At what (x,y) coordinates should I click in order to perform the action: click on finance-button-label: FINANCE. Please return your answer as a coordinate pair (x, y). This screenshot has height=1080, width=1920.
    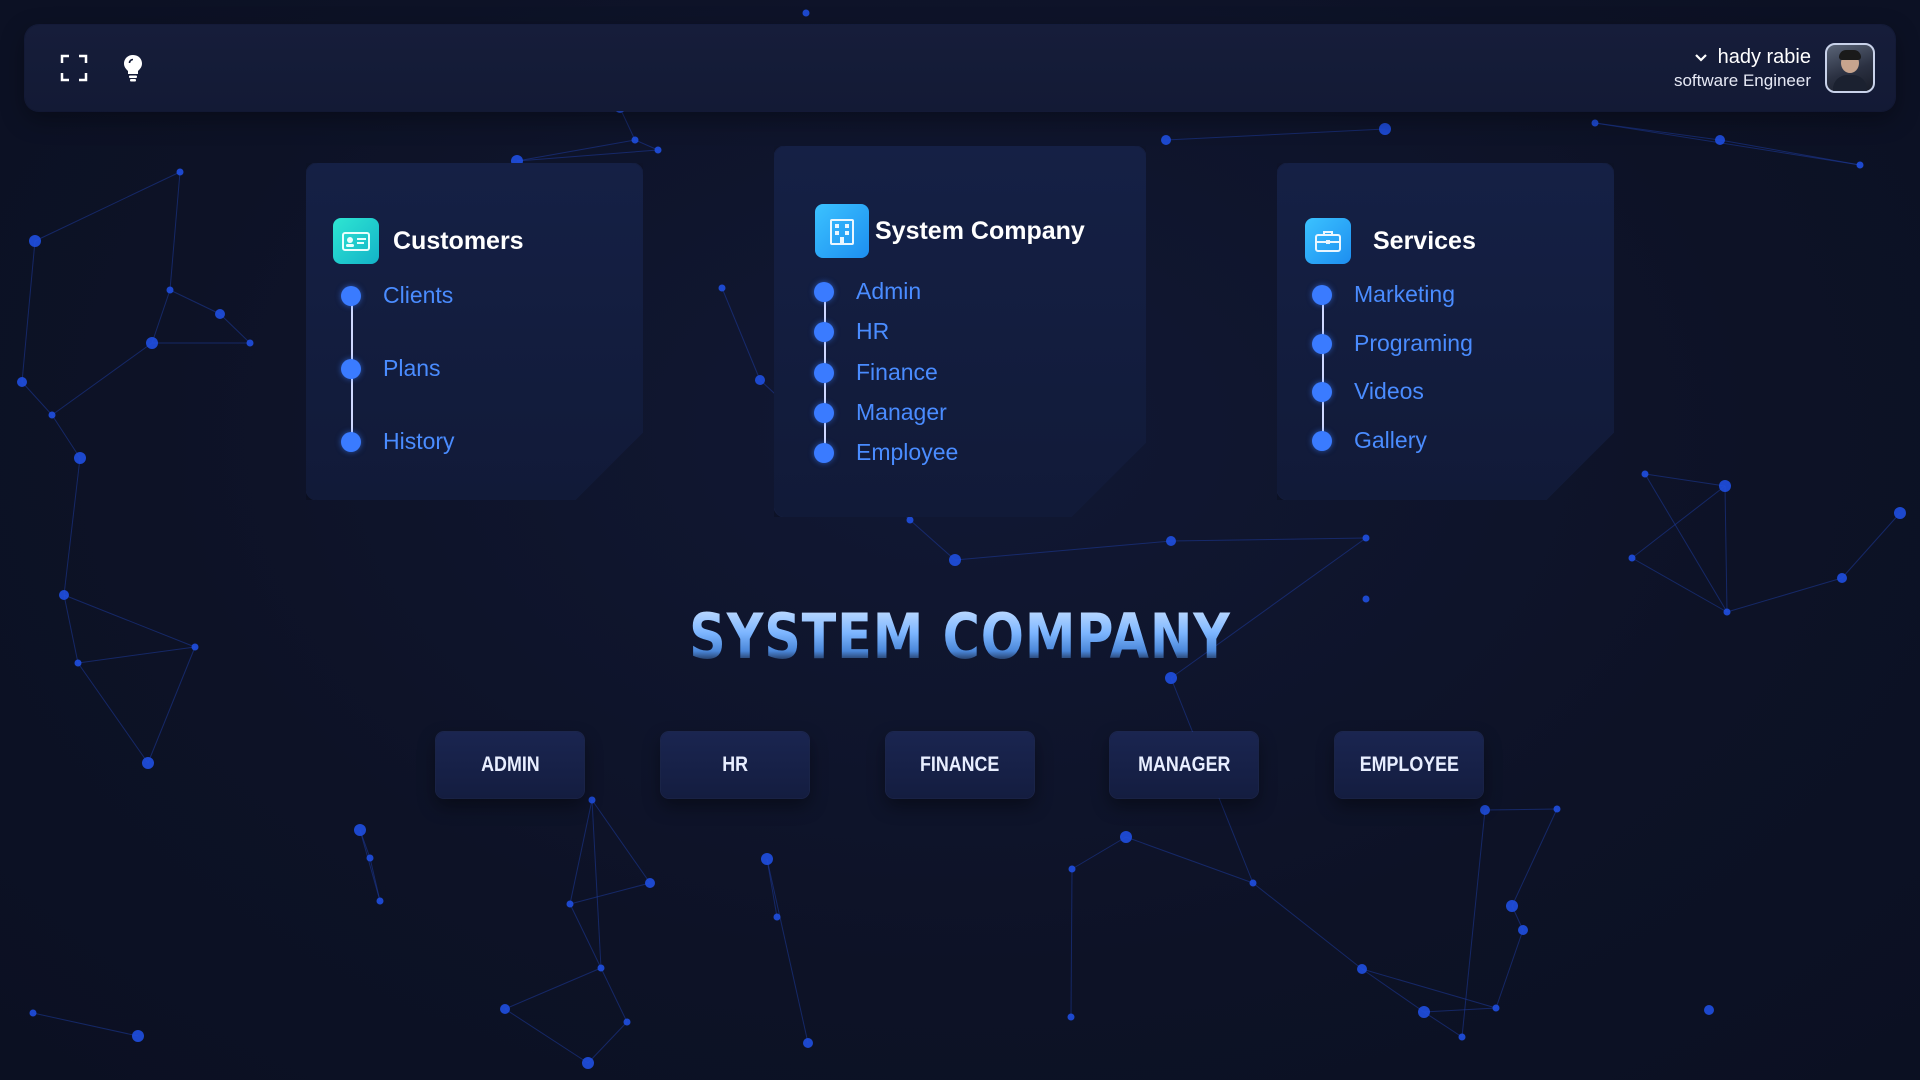
    Looking at the image, I should click on (960, 764).